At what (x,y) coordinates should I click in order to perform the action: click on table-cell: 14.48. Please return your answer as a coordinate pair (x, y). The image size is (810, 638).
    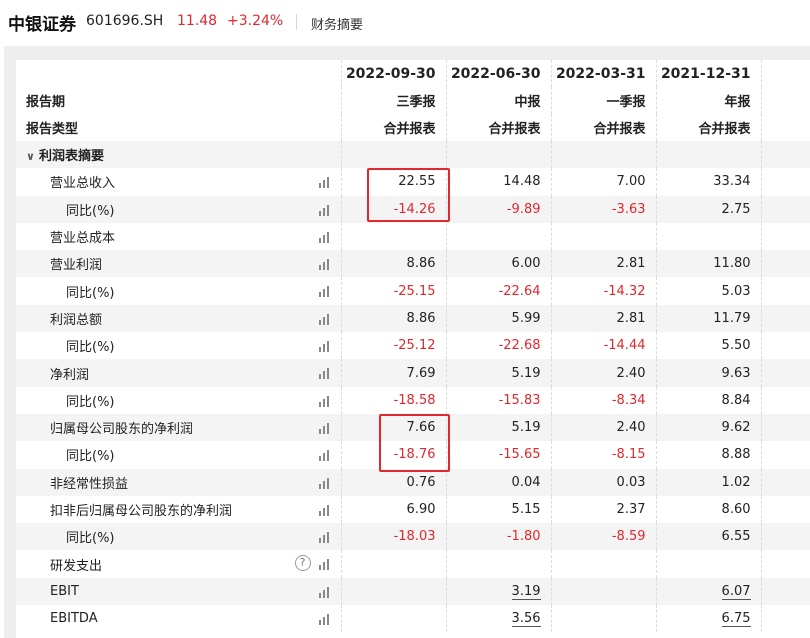
    Looking at the image, I should click on (498, 182).